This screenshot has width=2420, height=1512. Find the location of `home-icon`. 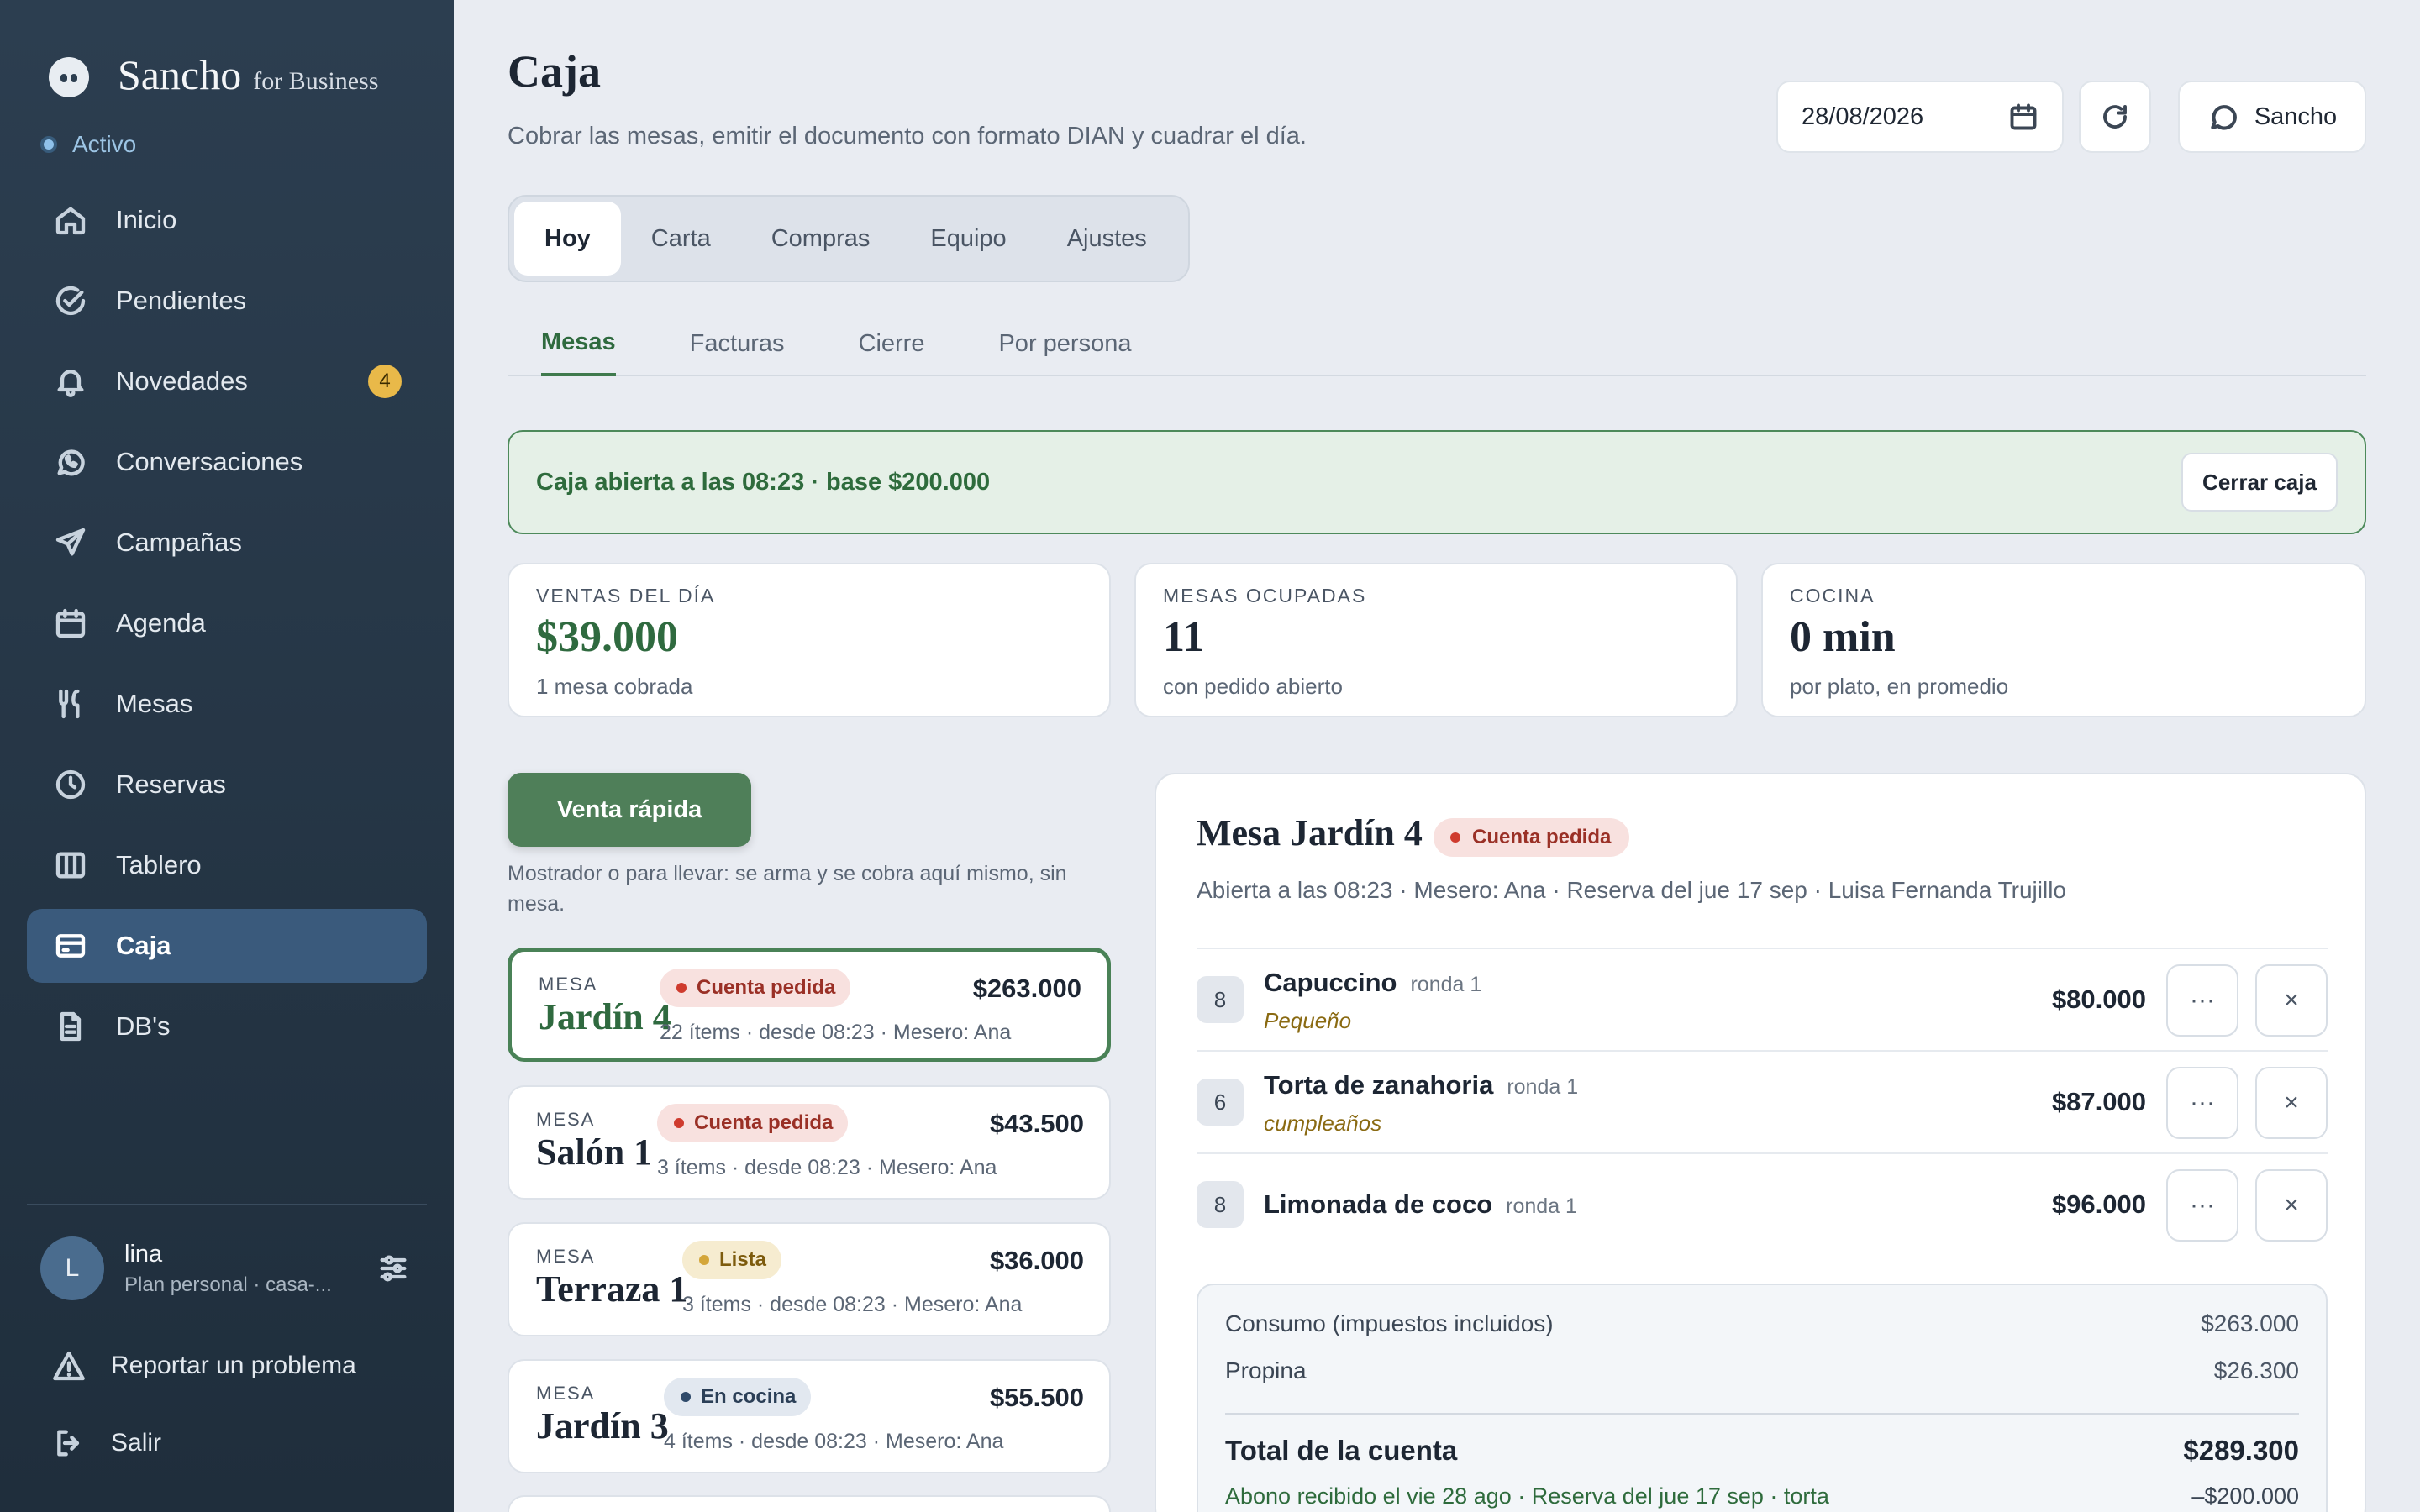

home-icon is located at coordinates (70, 220).